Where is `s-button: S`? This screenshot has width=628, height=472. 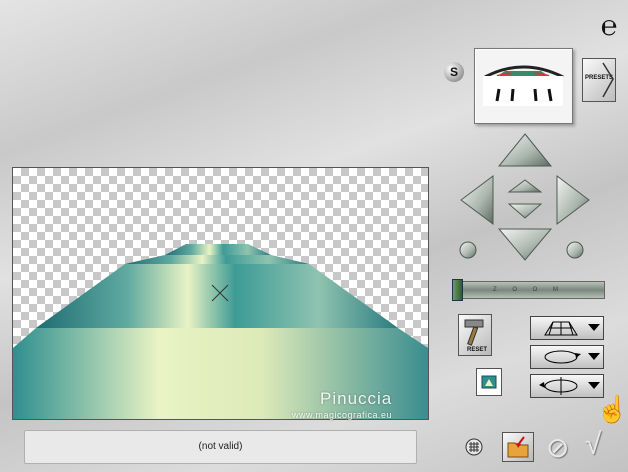 s-button: S is located at coordinates (454, 72).